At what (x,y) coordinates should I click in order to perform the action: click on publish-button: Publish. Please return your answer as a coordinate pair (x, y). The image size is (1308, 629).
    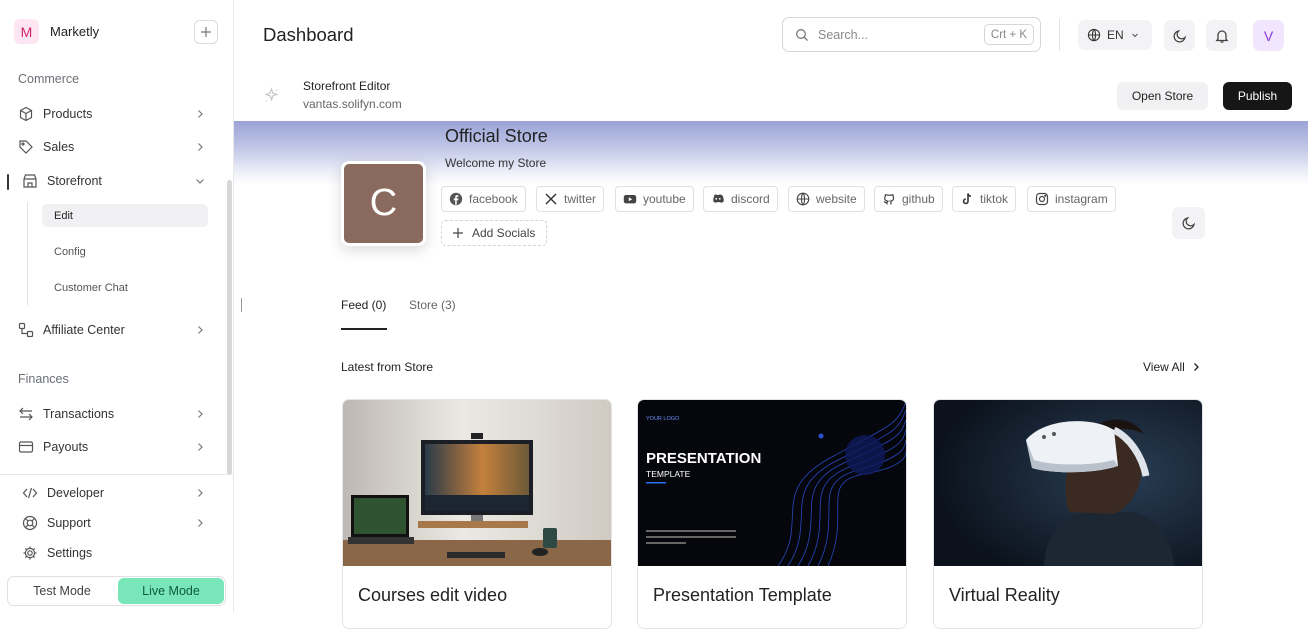
    Looking at the image, I should click on (1257, 96).